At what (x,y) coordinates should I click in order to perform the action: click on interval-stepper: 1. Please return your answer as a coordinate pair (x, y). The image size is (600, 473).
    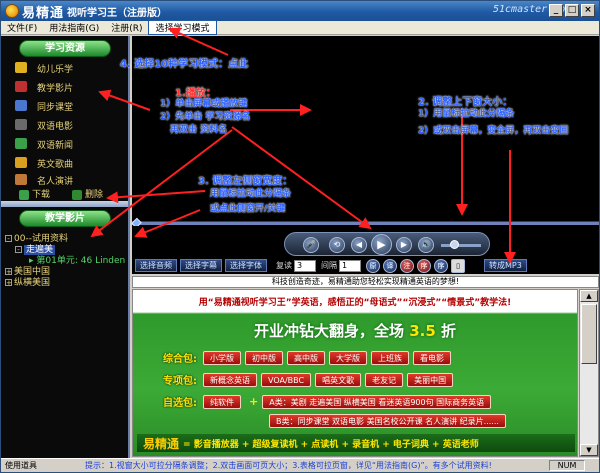
    Looking at the image, I should click on (350, 265).